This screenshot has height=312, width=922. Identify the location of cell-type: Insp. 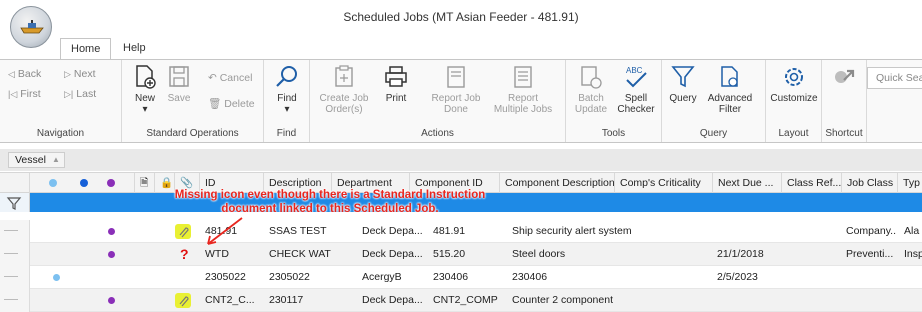
(913, 254).